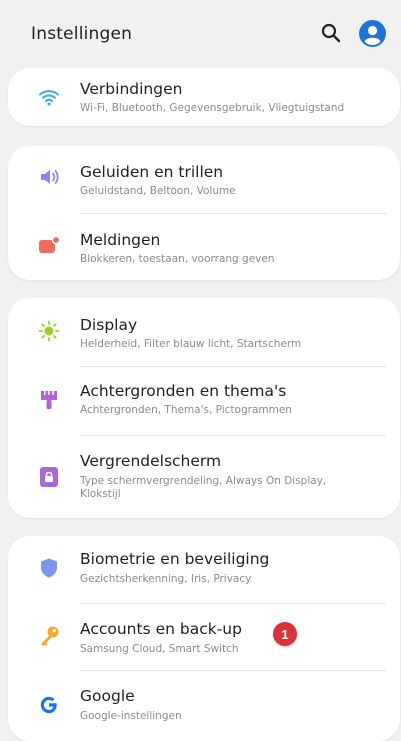 The height and width of the screenshot is (741, 401). Describe the element at coordinates (109, 325) in the screenshot. I see `settings-item-title: Display` at that location.